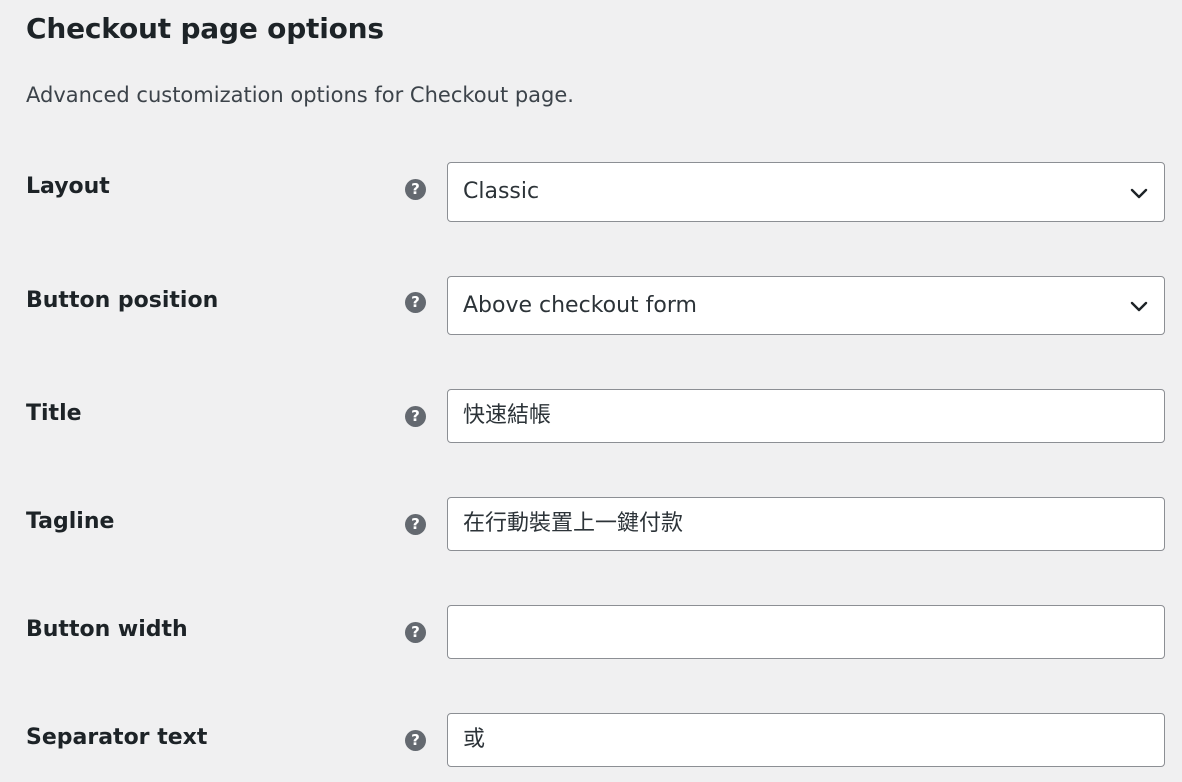 This screenshot has height=782, width=1182. What do you see at coordinates (806, 740) in the screenshot?
I see `separator-text-input: 或` at bounding box center [806, 740].